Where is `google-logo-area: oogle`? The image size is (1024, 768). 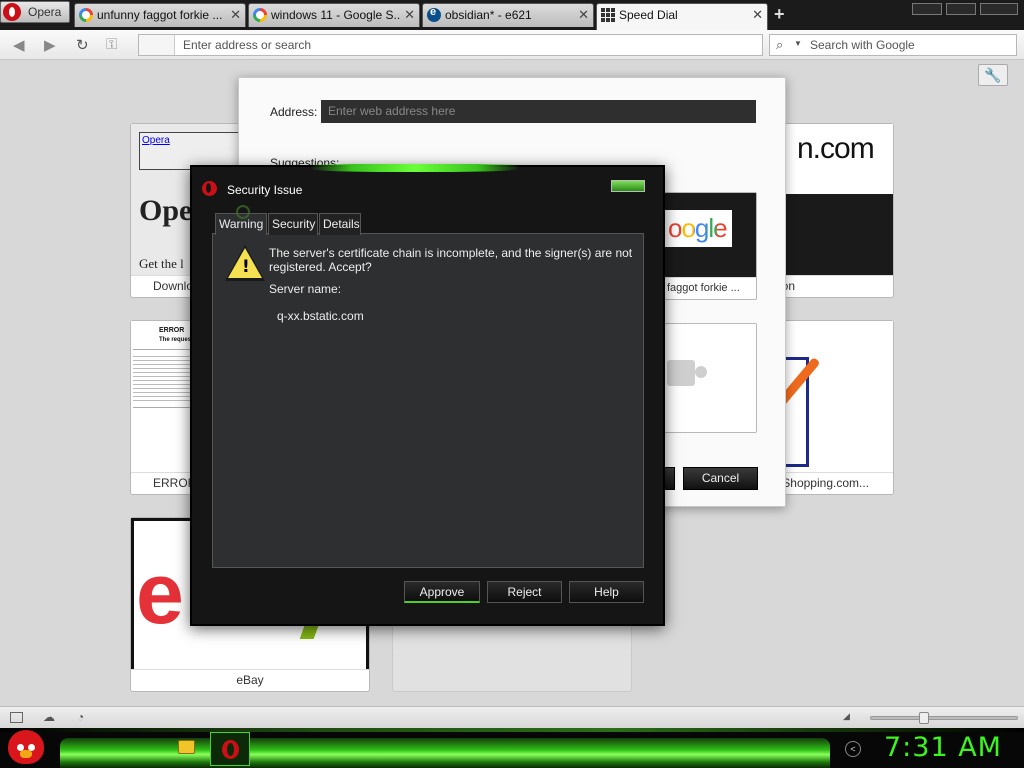 google-logo-area: oogle is located at coordinates (698, 228).